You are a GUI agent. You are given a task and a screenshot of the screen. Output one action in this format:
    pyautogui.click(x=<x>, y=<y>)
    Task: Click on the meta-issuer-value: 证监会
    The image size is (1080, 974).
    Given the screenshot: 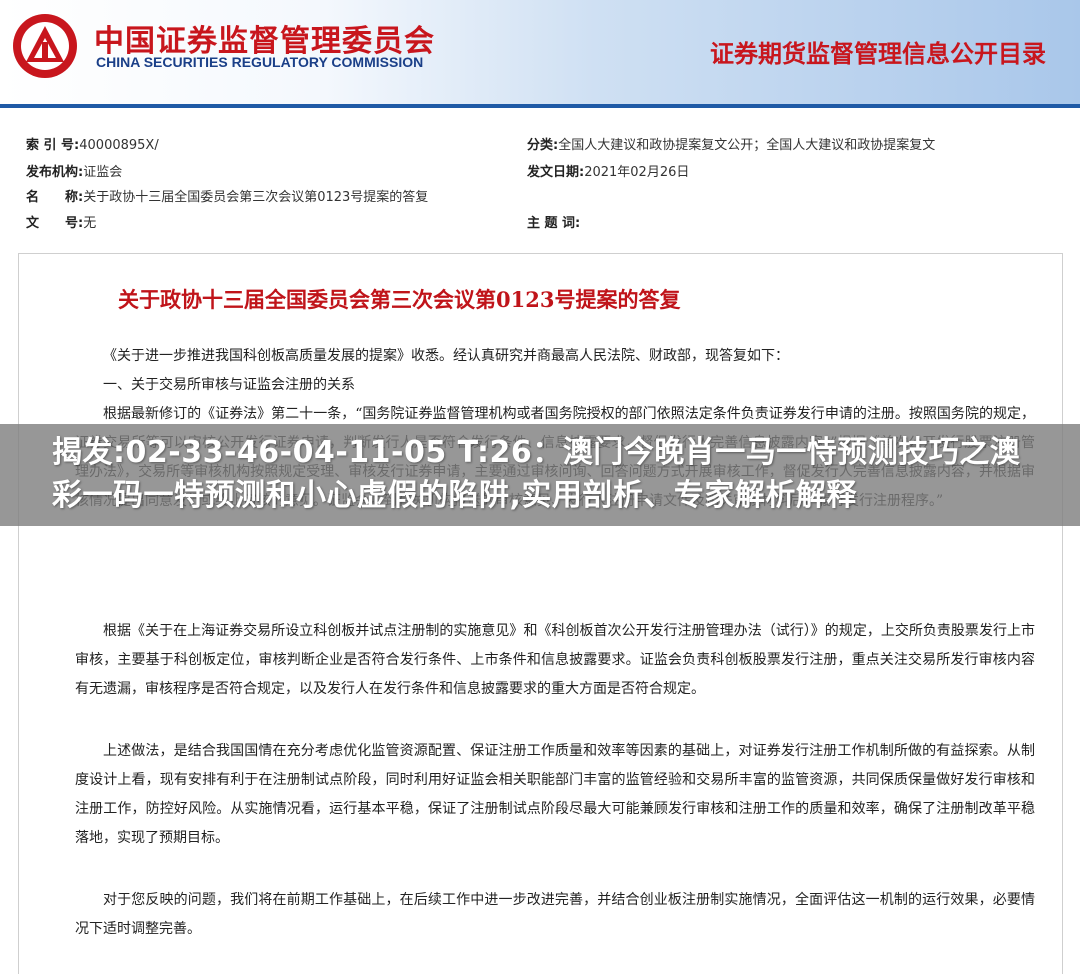 What is the action you would take?
    pyautogui.click(x=103, y=172)
    